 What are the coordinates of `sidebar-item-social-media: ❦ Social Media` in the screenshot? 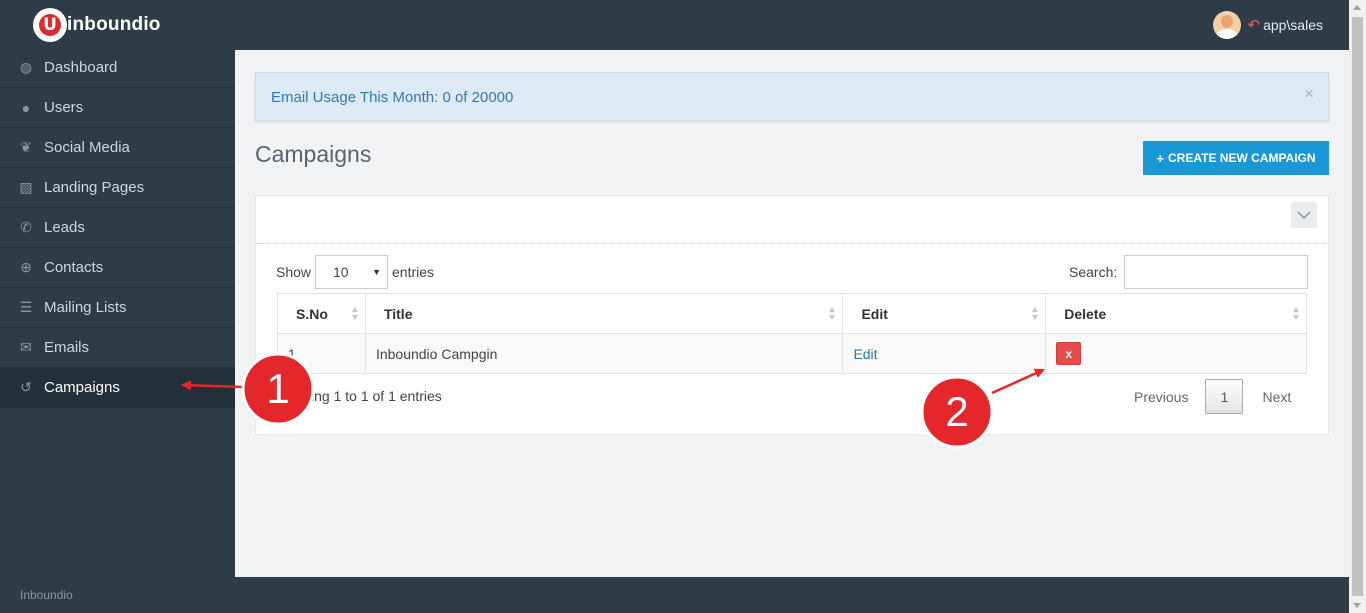 It's located at (117, 148).